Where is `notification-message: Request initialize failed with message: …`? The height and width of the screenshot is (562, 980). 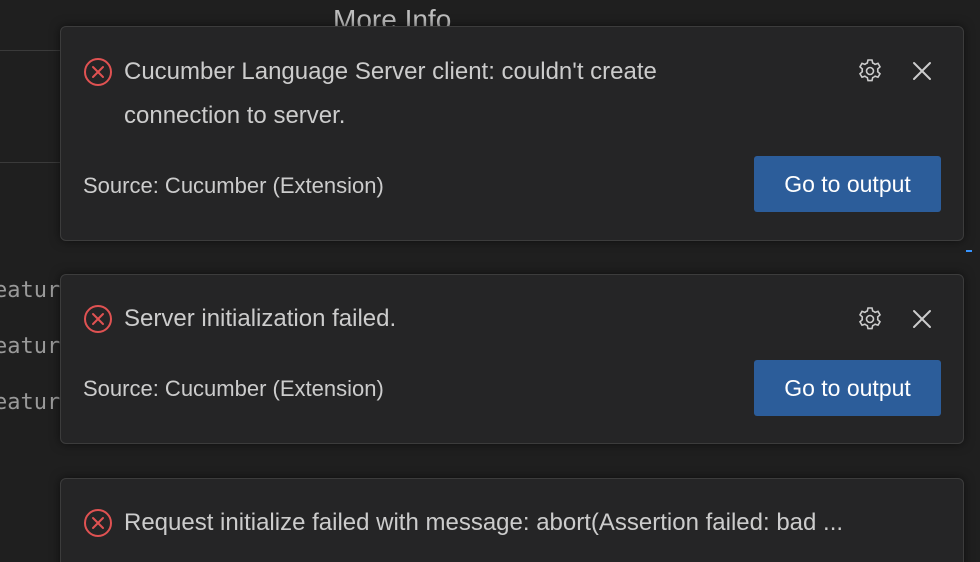
notification-message: Request initialize failed with message: … is located at coordinates (484, 522).